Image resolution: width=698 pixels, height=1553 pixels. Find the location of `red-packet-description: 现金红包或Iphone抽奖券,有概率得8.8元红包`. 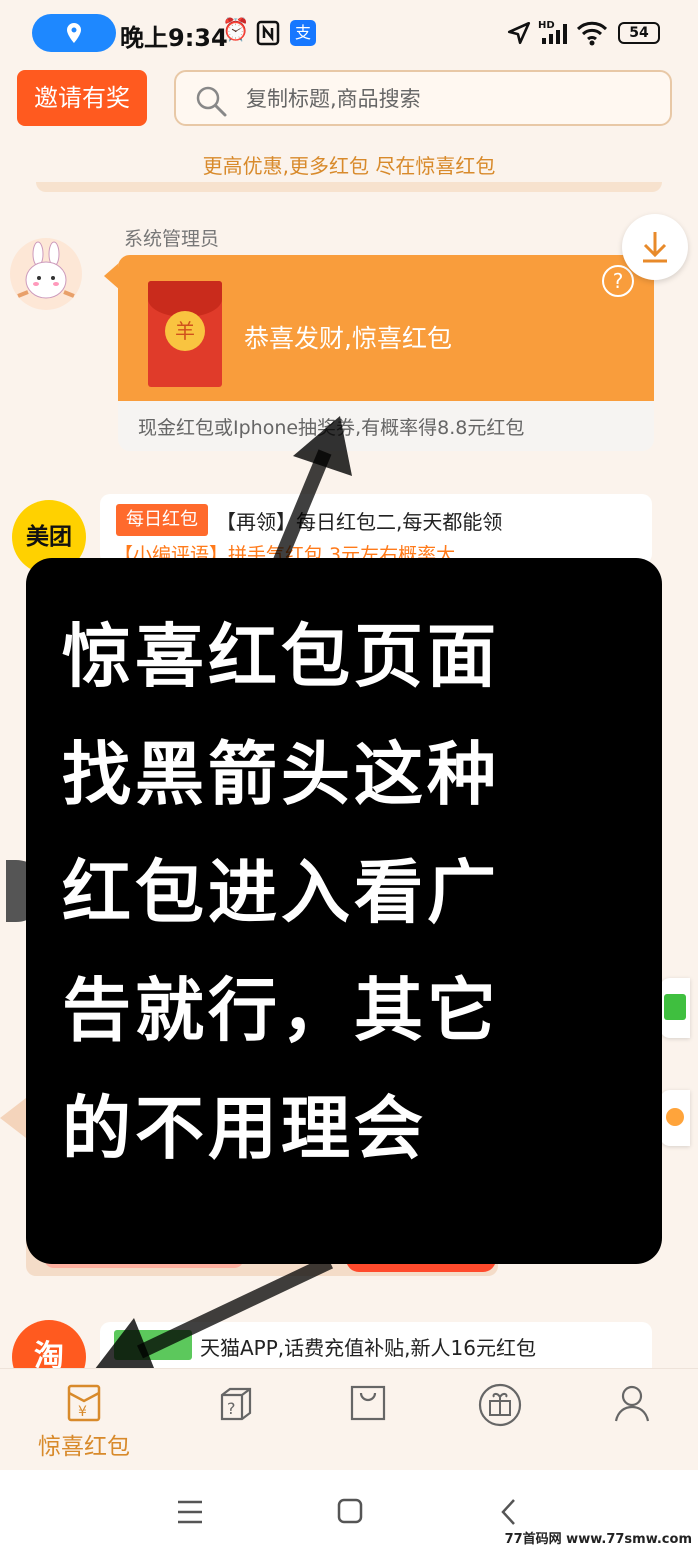

red-packet-description: 现金红包或Iphone抽奖券,有概率得8.8元红包 is located at coordinates (331, 428).